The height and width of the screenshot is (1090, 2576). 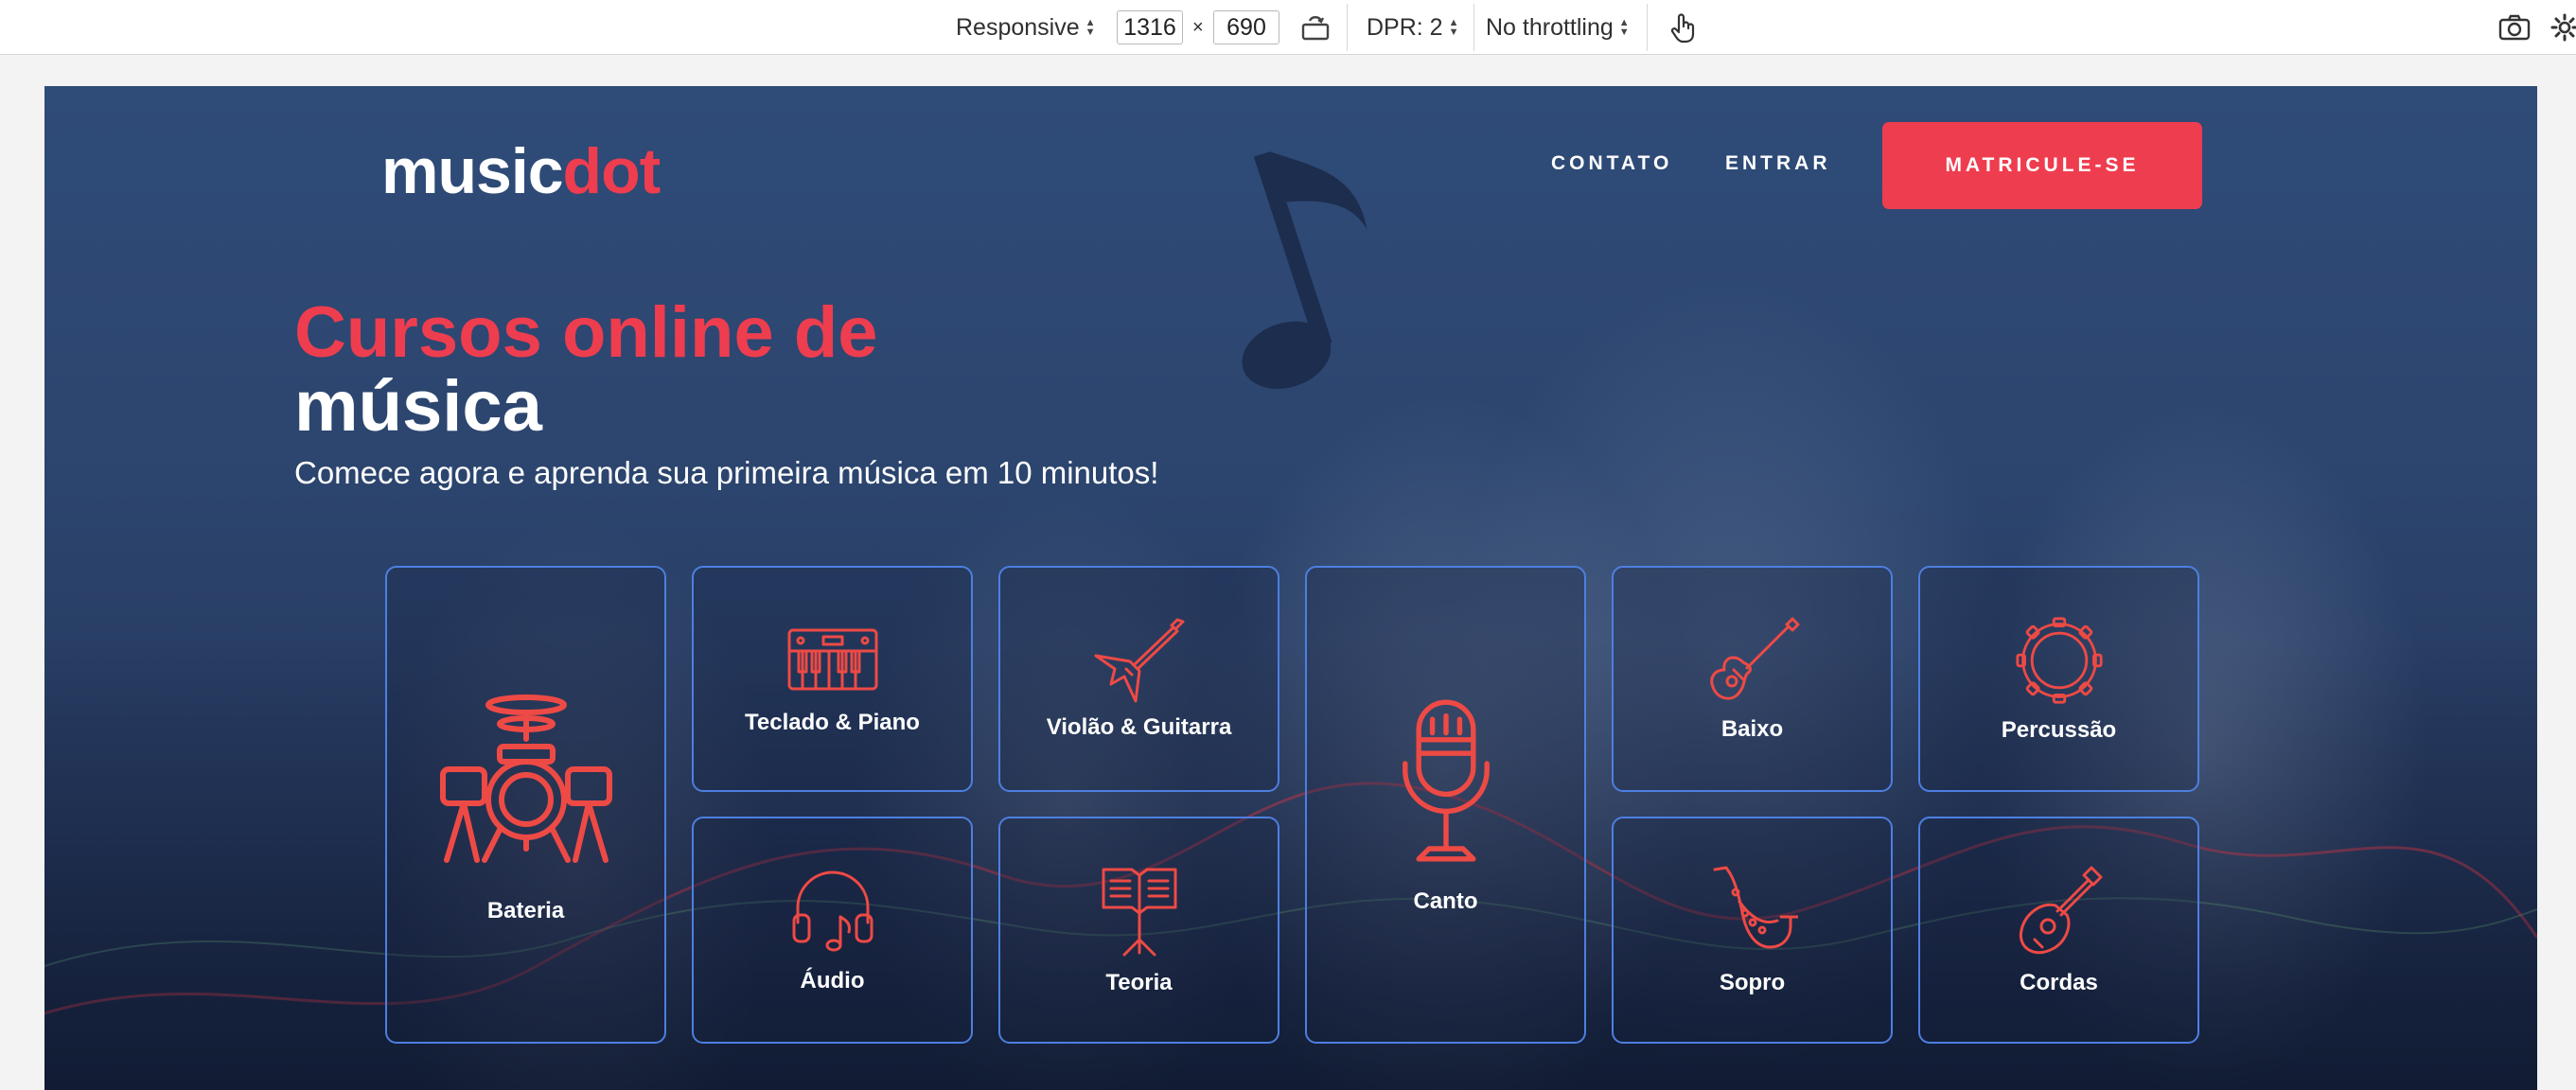 What do you see at coordinates (1139, 660) in the screenshot?
I see `electric-guitar-icon` at bounding box center [1139, 660].